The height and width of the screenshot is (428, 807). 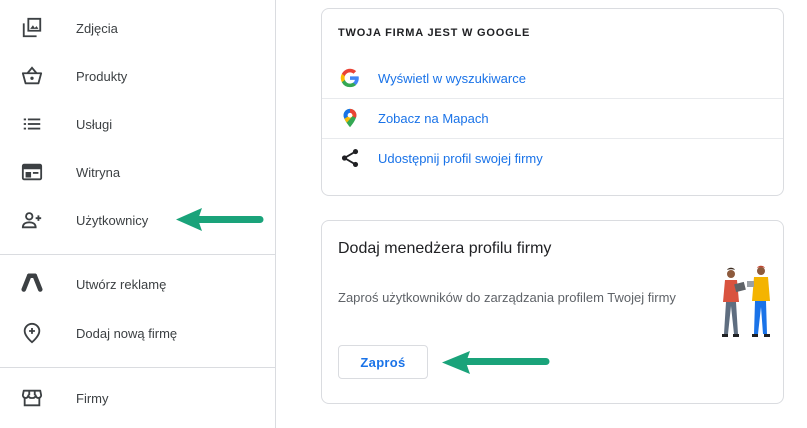 What do you see at coordinates (32, 124) in the screenshot?
I see `list-icon` at bounding box center [32, 124].